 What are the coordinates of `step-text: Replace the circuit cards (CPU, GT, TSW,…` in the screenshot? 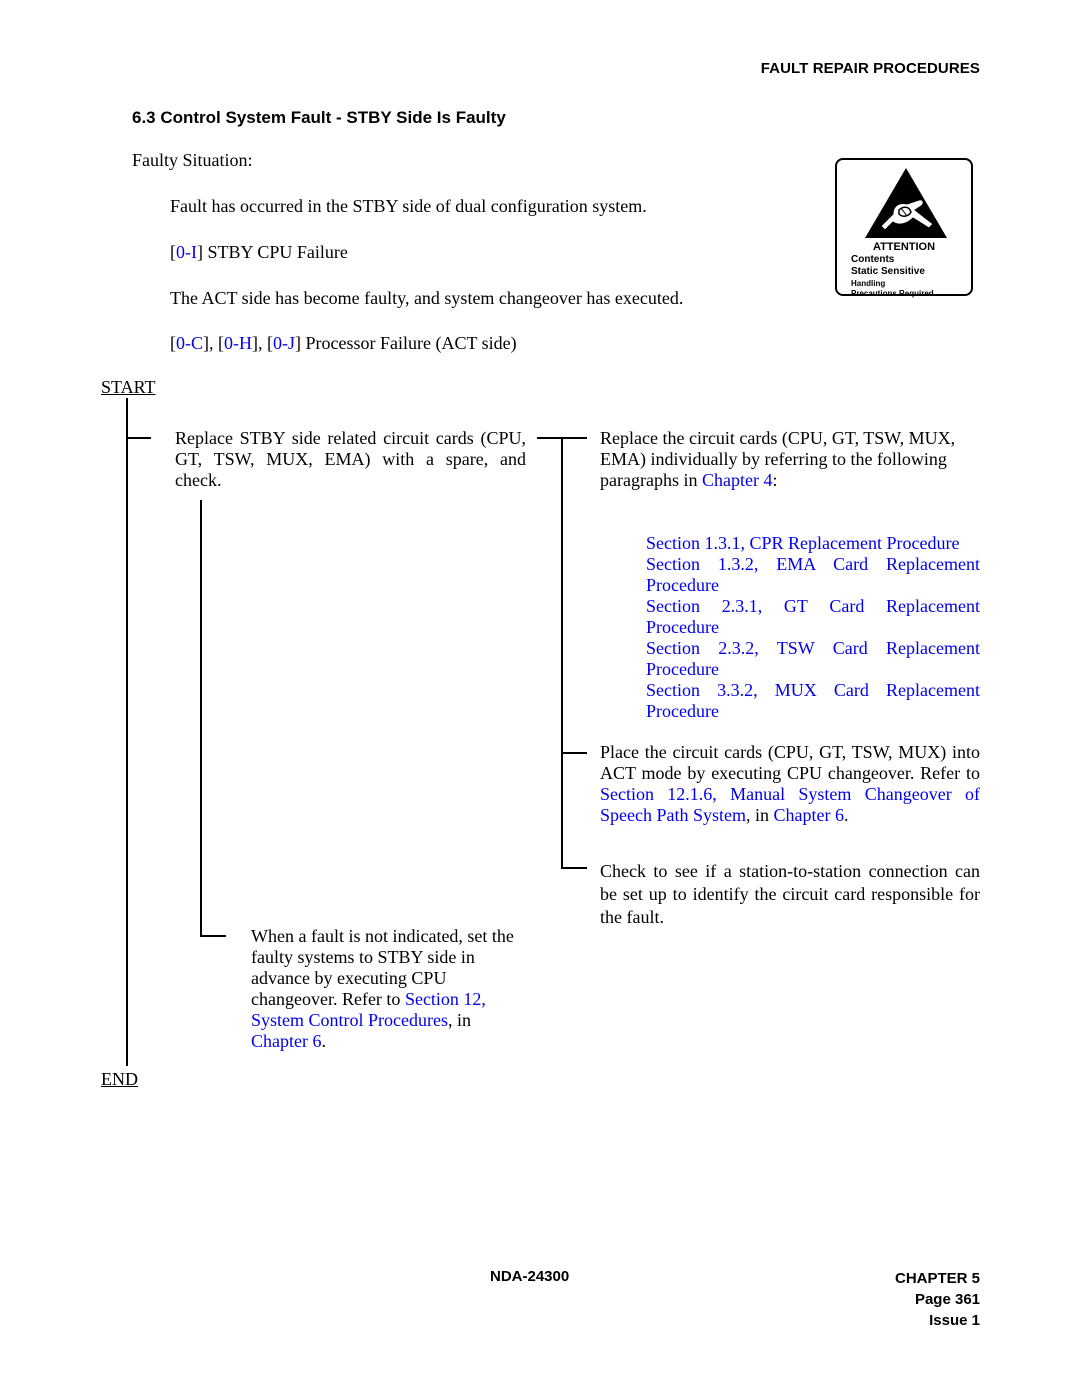 It's located at (778, 459).